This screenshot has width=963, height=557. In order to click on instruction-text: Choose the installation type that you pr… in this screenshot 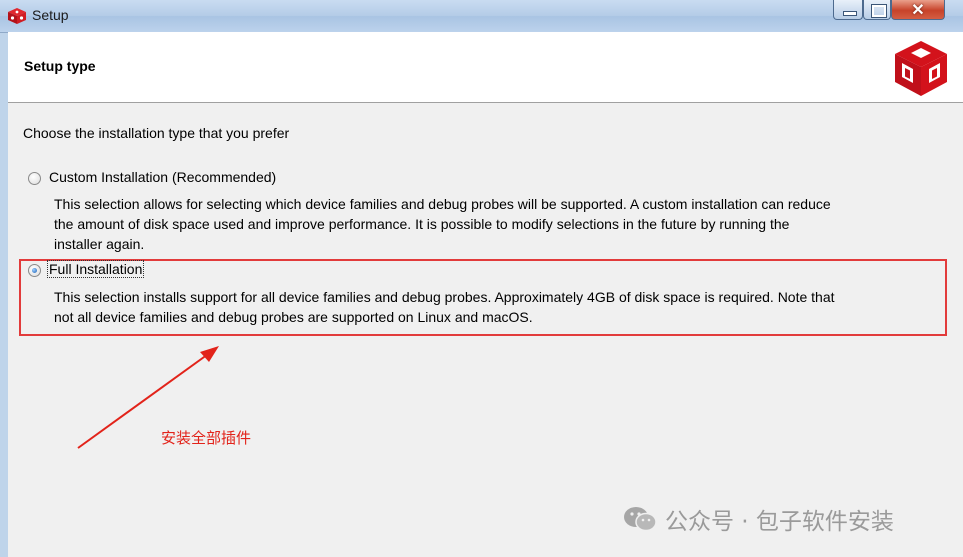, I will do `click(156, 133)`.